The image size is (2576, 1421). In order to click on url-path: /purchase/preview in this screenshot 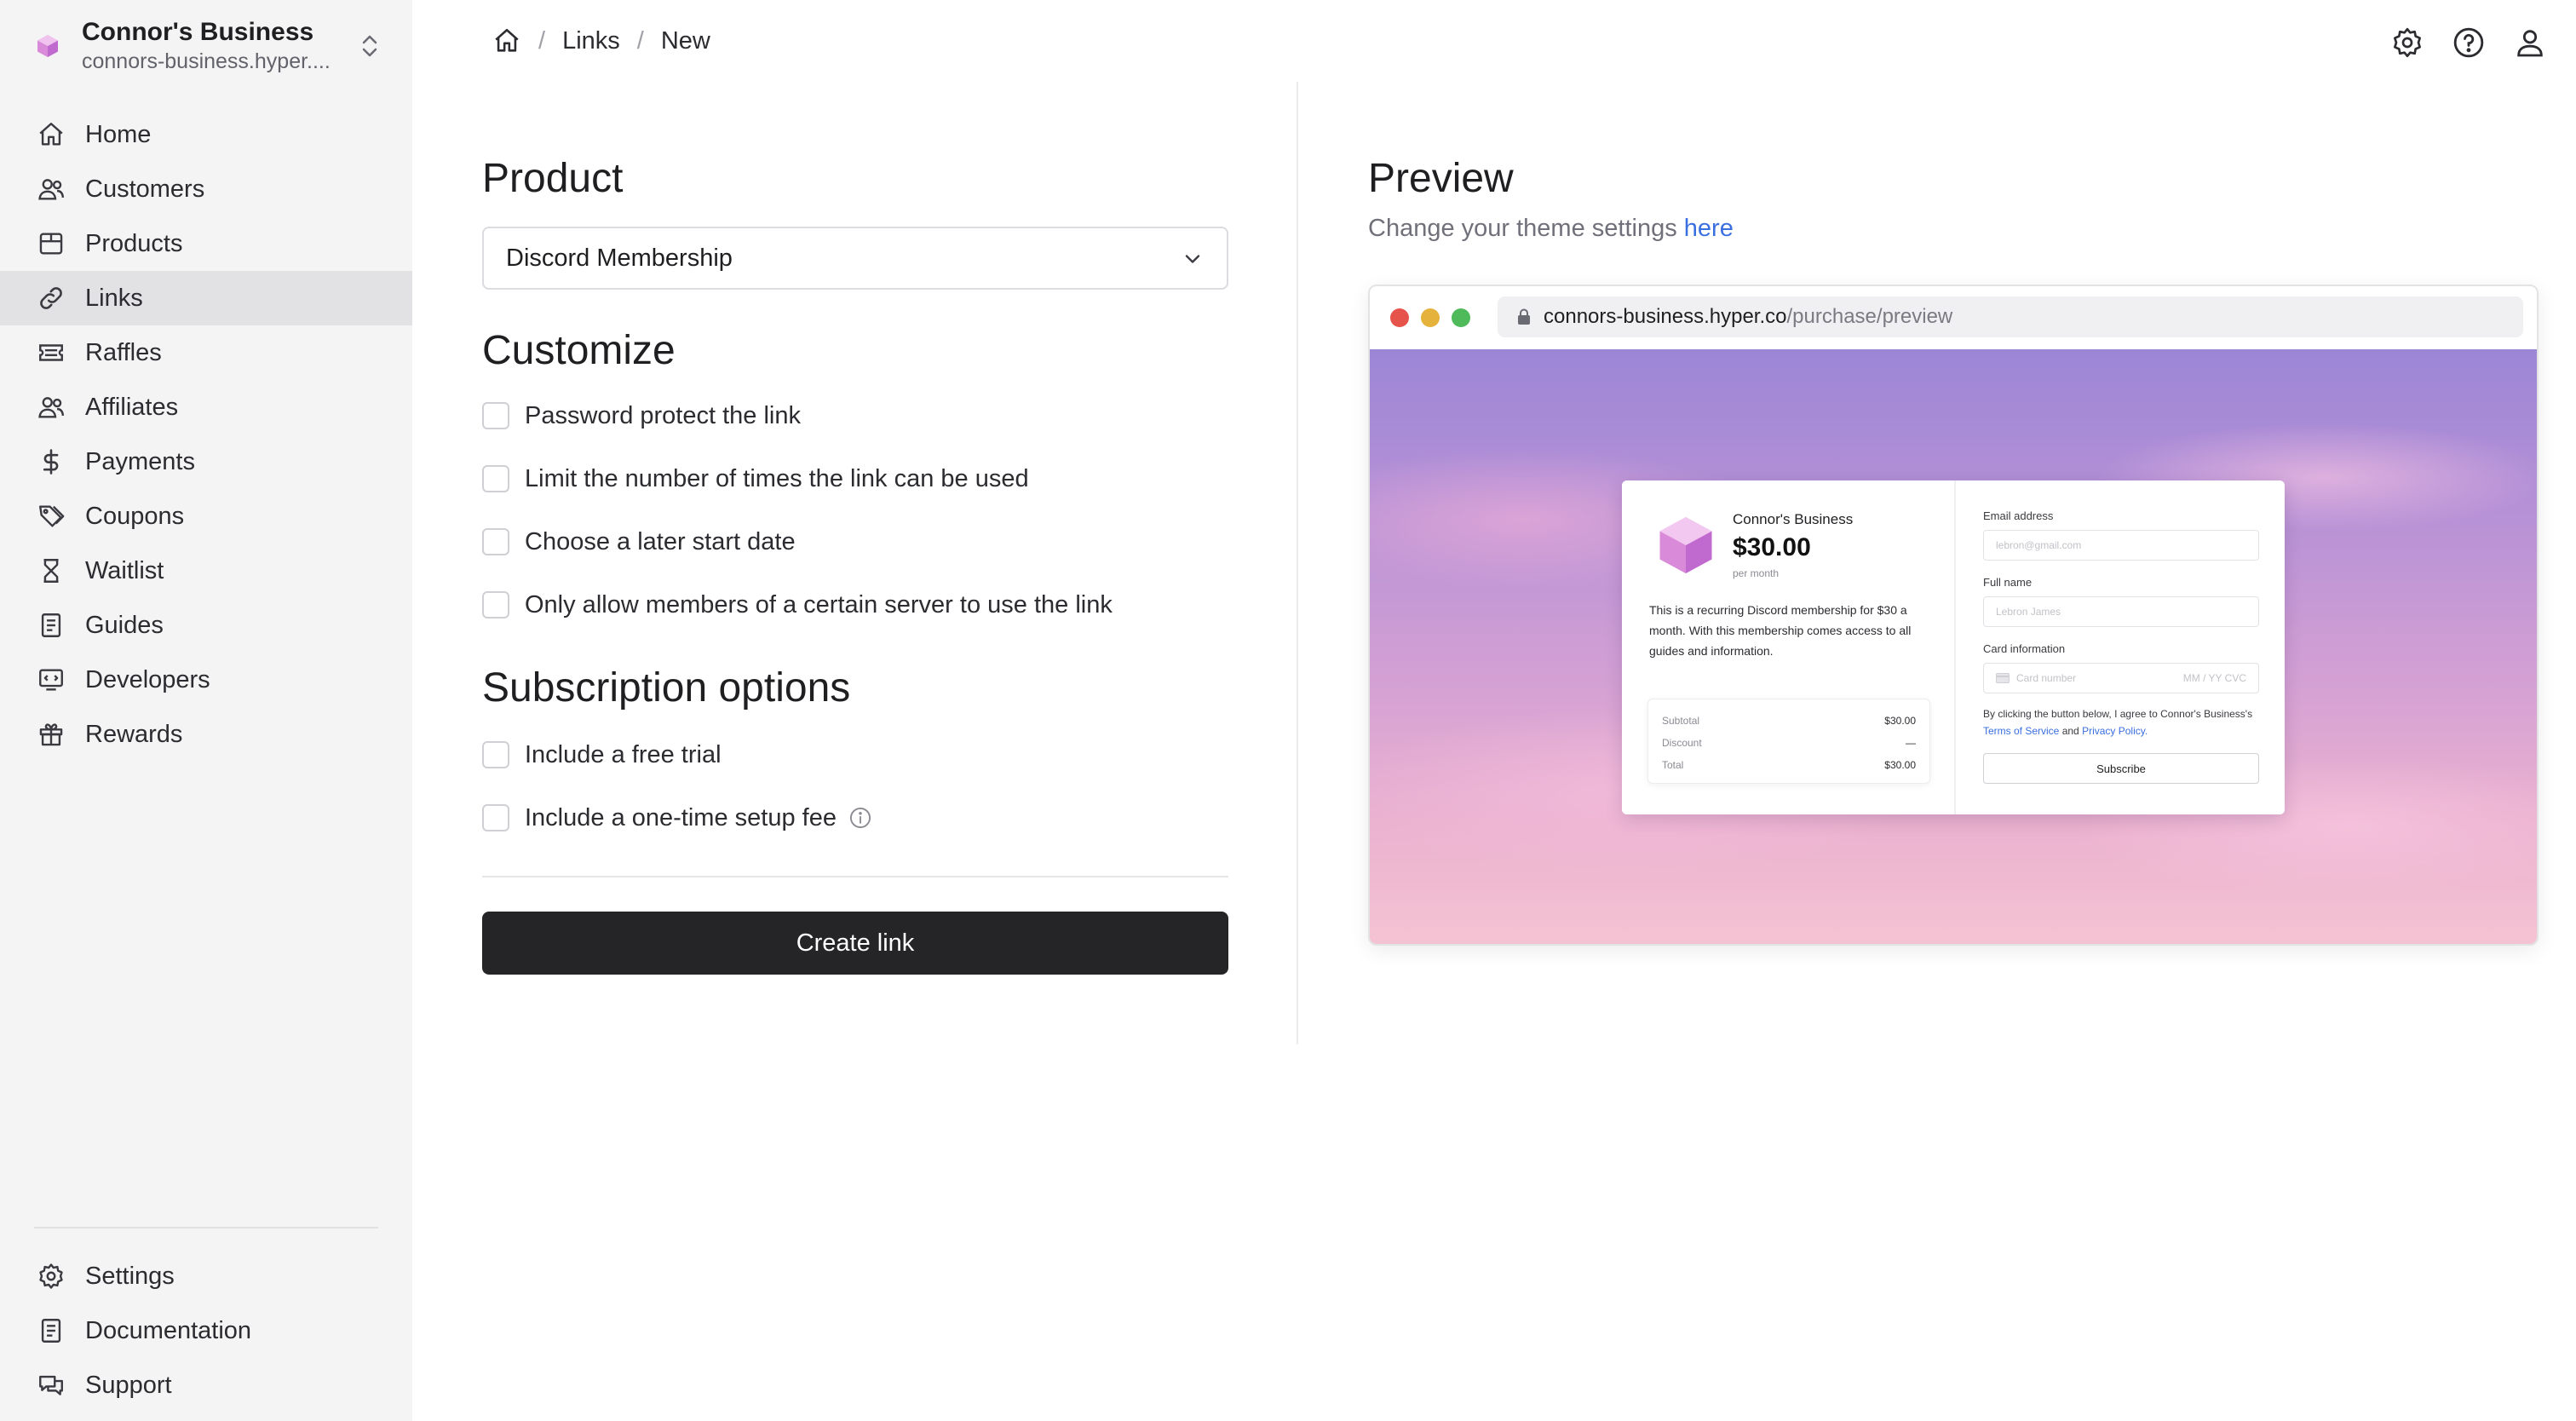, I will do `click(1870, 317)`.